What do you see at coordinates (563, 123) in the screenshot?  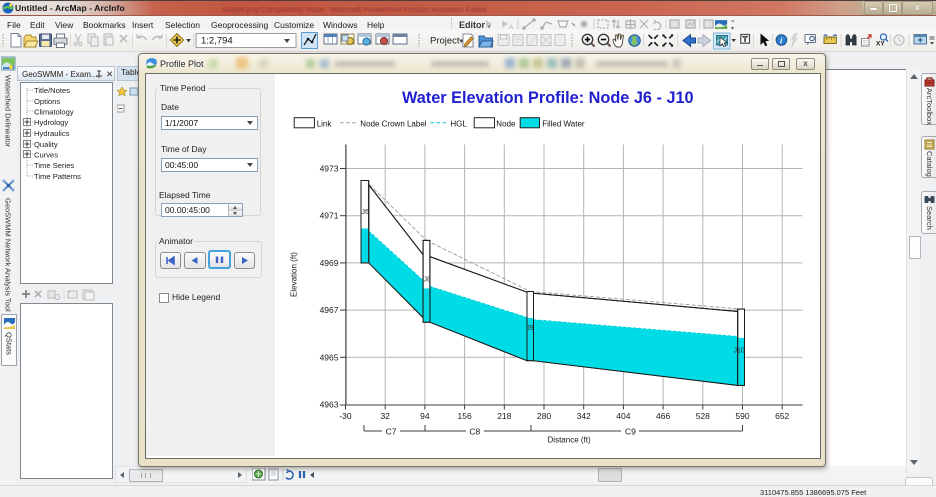 I see `svg-text: Filled Water` at bounding box center [563, 123].